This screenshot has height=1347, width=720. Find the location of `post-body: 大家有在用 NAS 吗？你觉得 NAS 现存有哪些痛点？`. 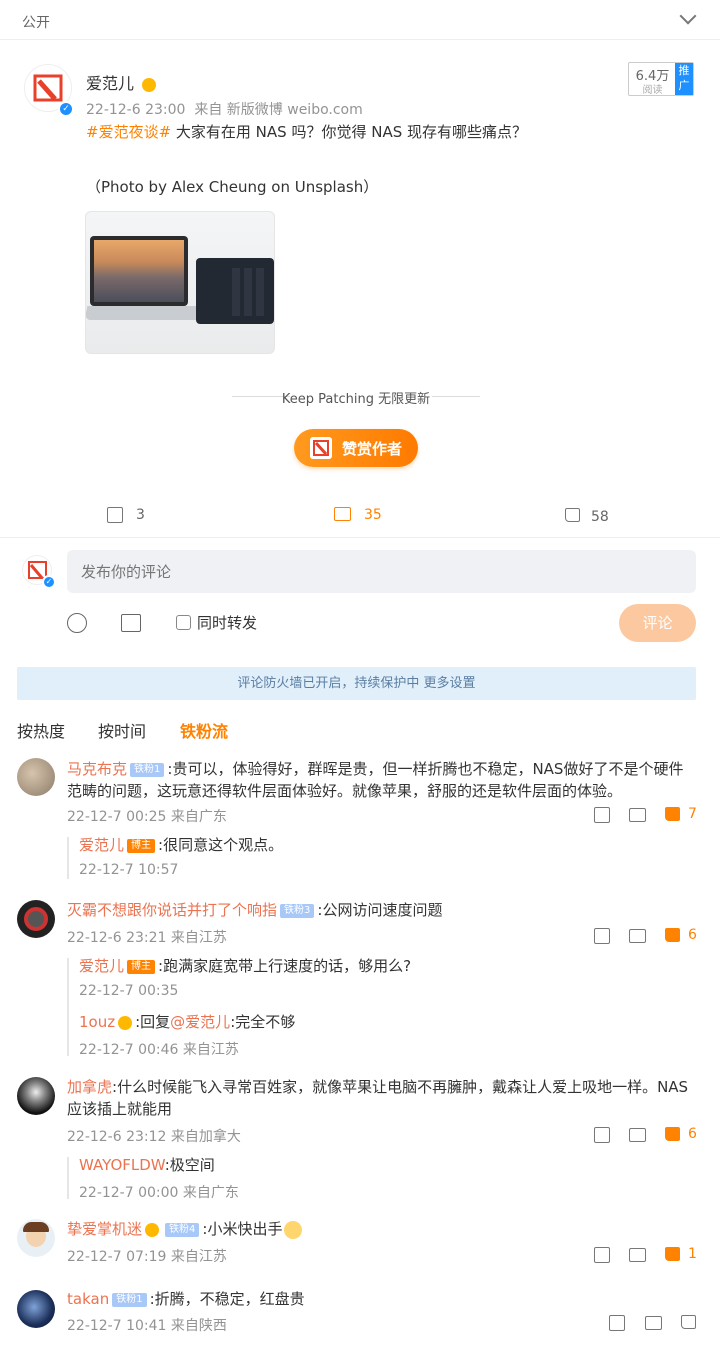

post-body: 大家有在用 NAS 吗？你觉得 NAS 现存有哪些痛点？ is located at coordinates (349, 132).